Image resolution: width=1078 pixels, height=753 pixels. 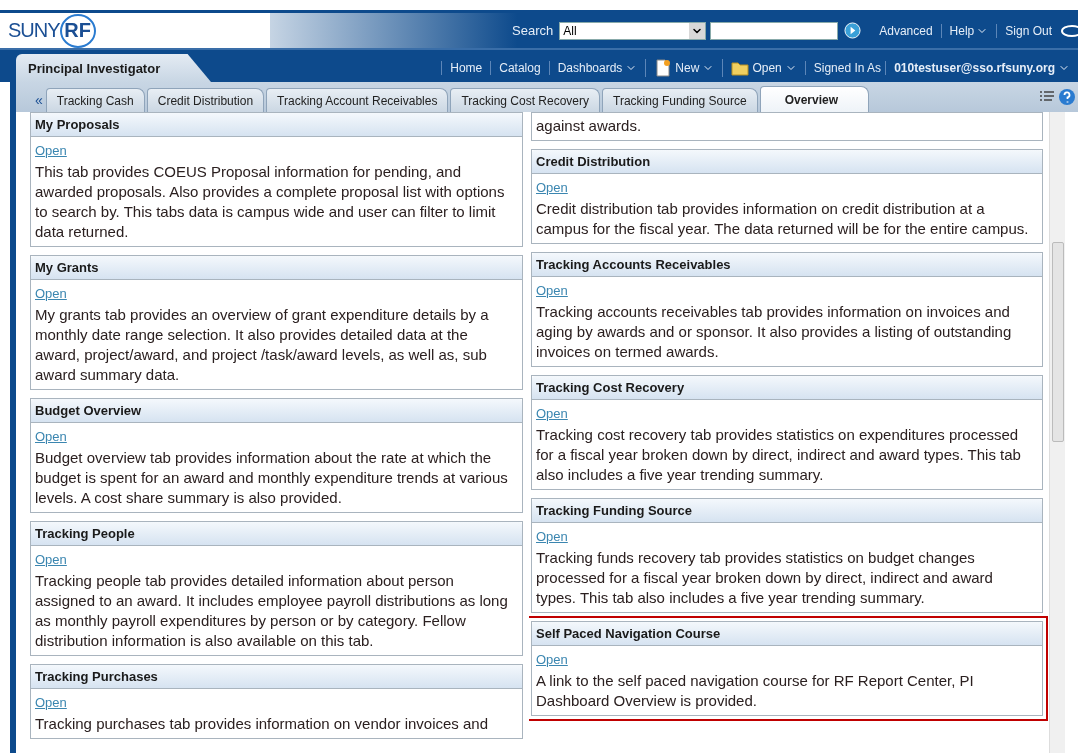 What do you see at coordinates (779, 455) in the screenshot?
I see `card-description: Tracking cost recovery tab provides statistics on expenditures processed for a fiscal year broken down by direct, indirect and award types. This tab also includes a five year trending summary.` at bounding box center [779, 455].